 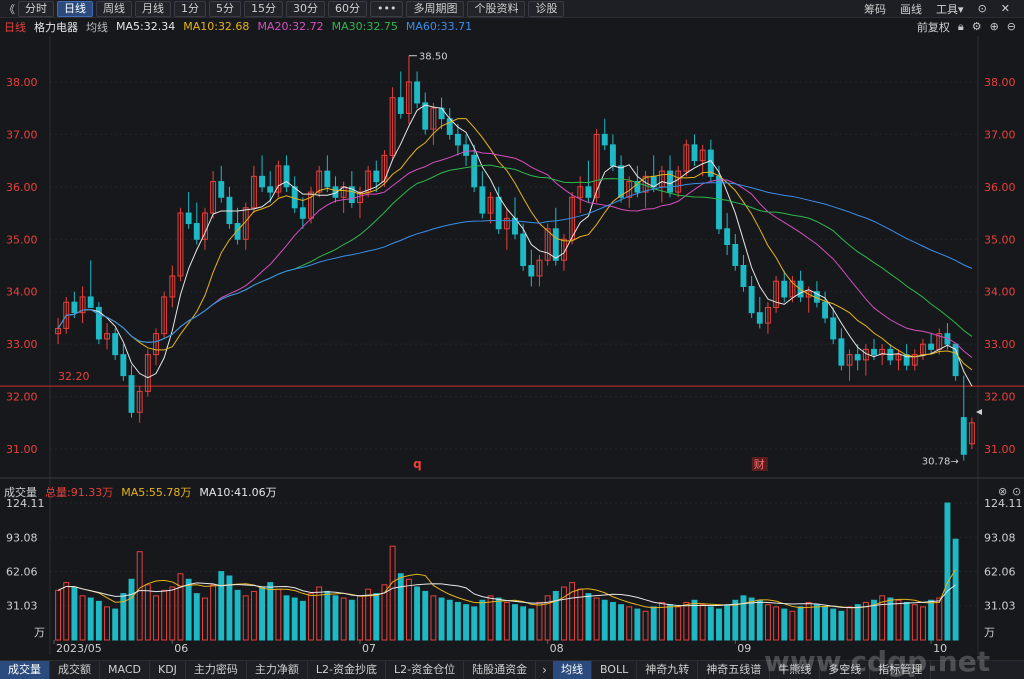 What do you see at coordinates (225, 8) in the screenshot?
I see `period-tab-5: 5分` at bounding box center [225, 8].